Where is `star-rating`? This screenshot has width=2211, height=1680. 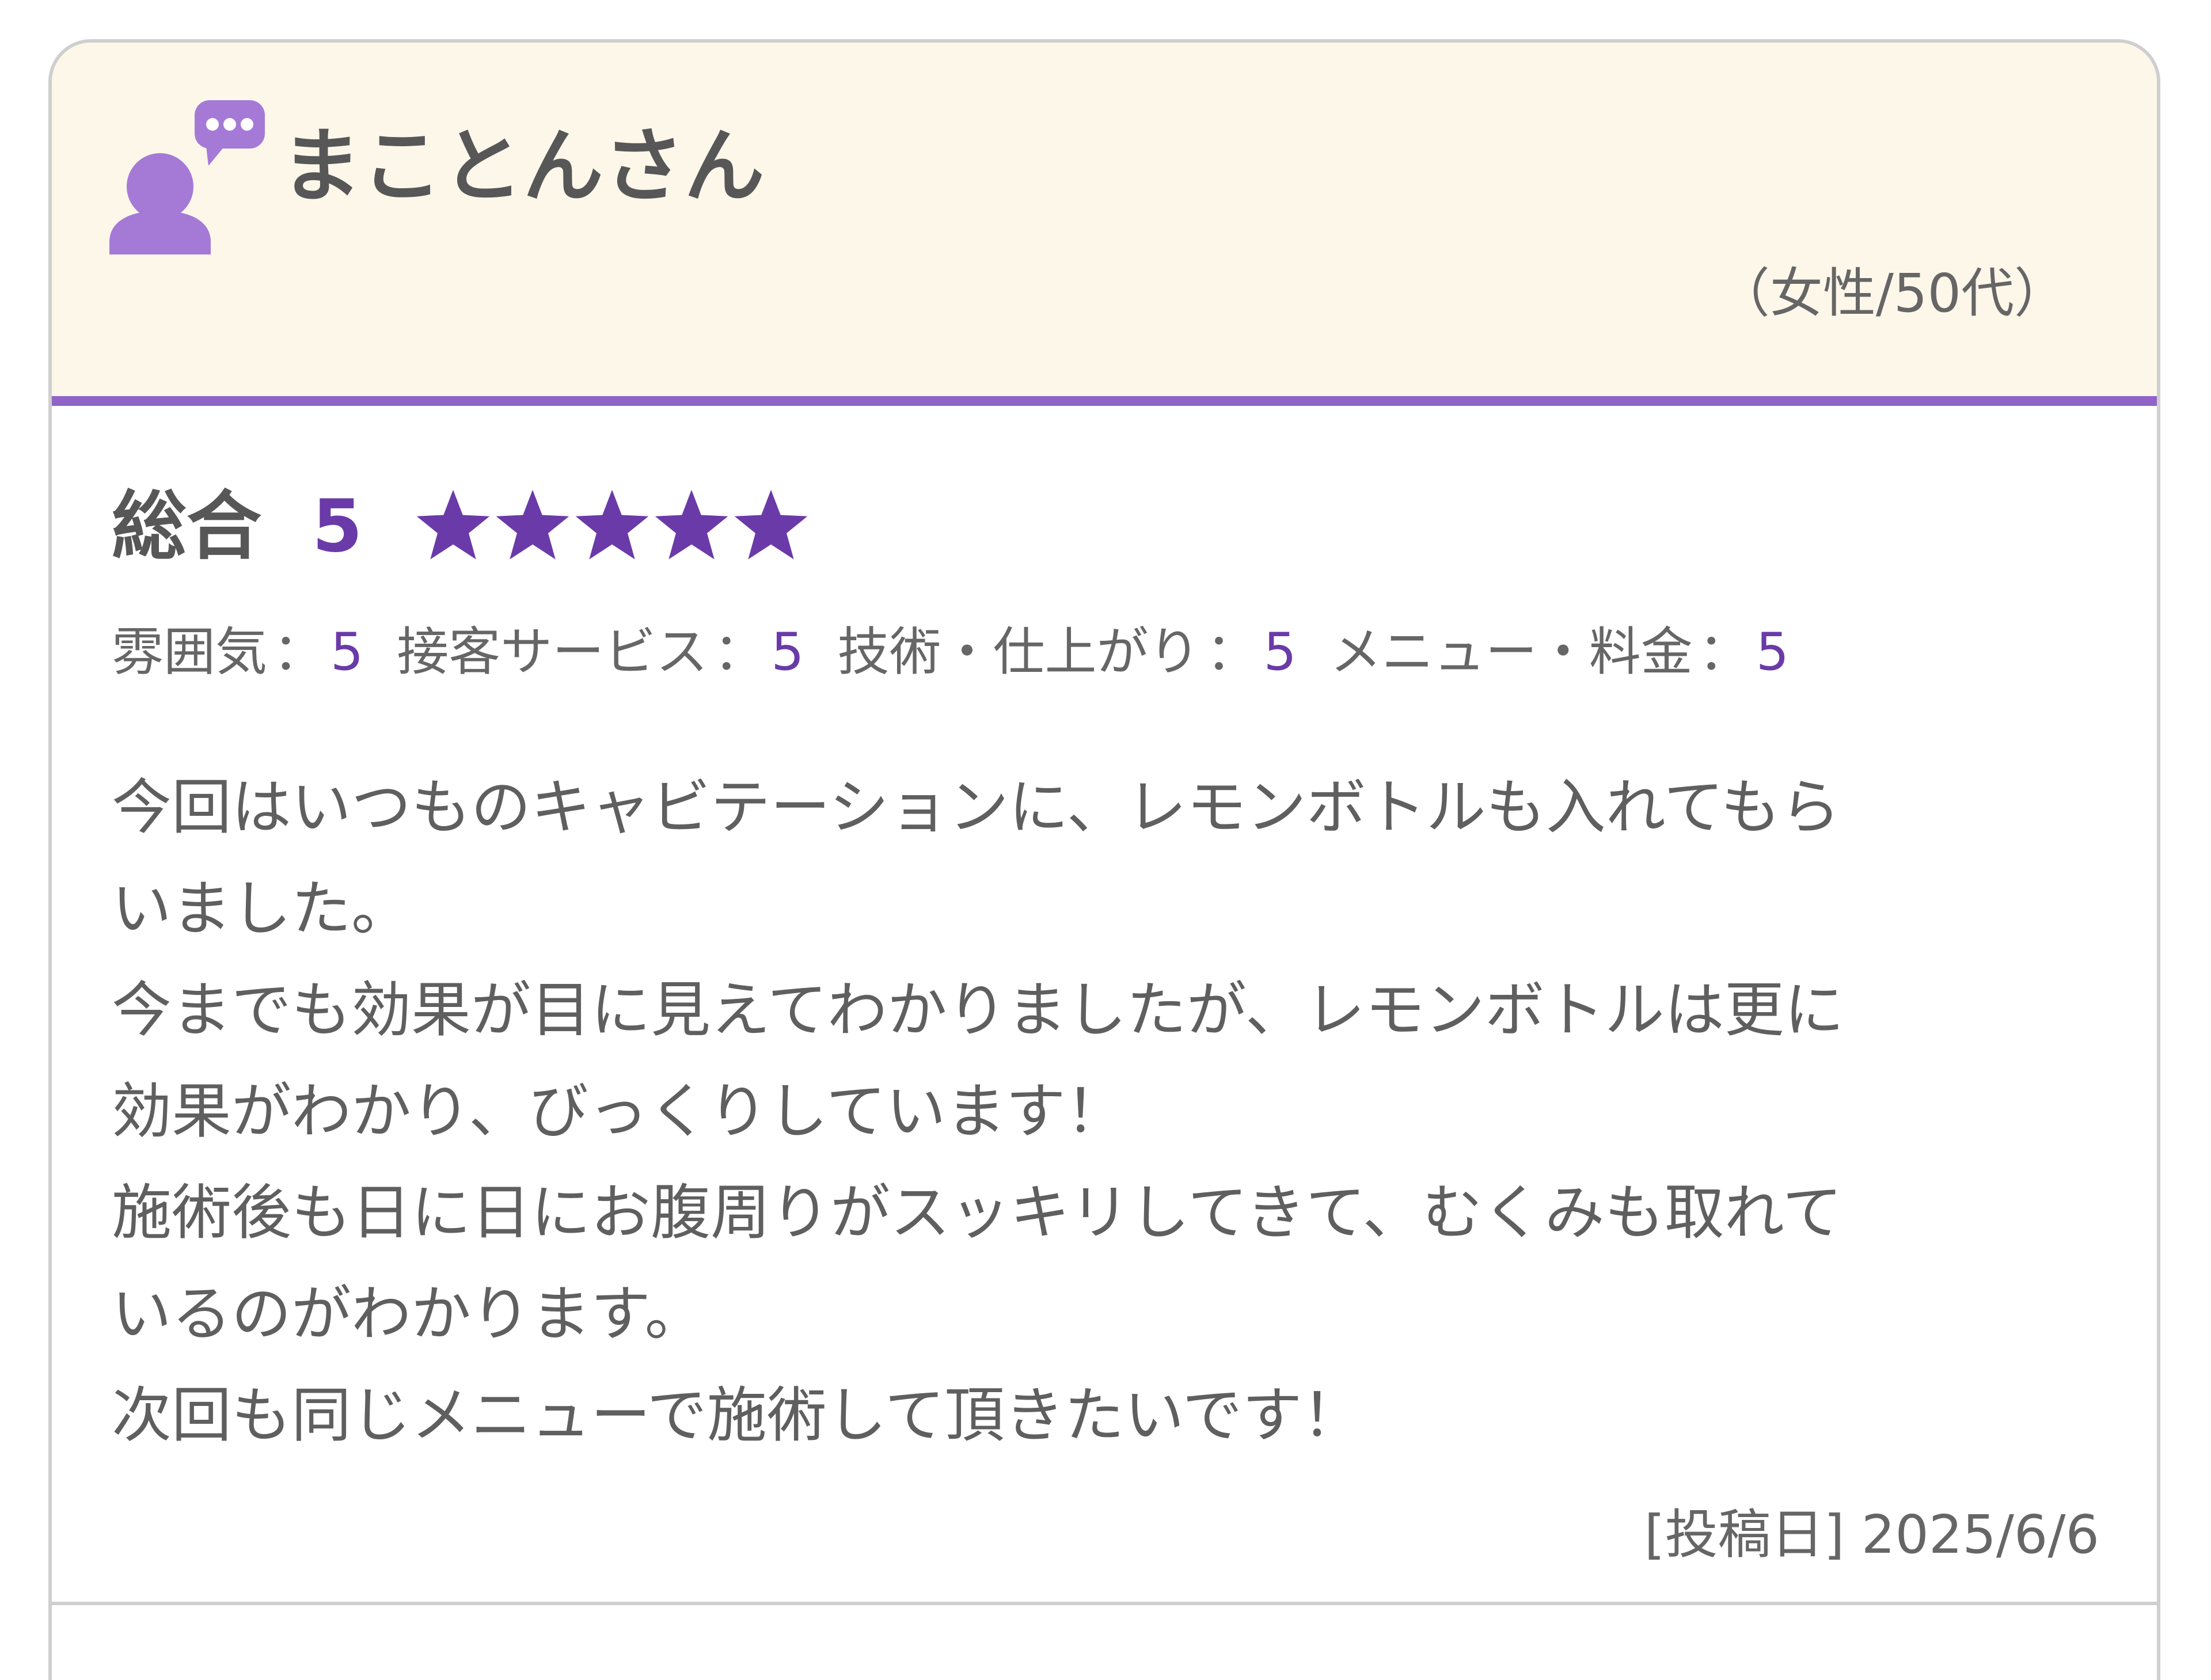 star-rating is located at coordinates (612, 526).